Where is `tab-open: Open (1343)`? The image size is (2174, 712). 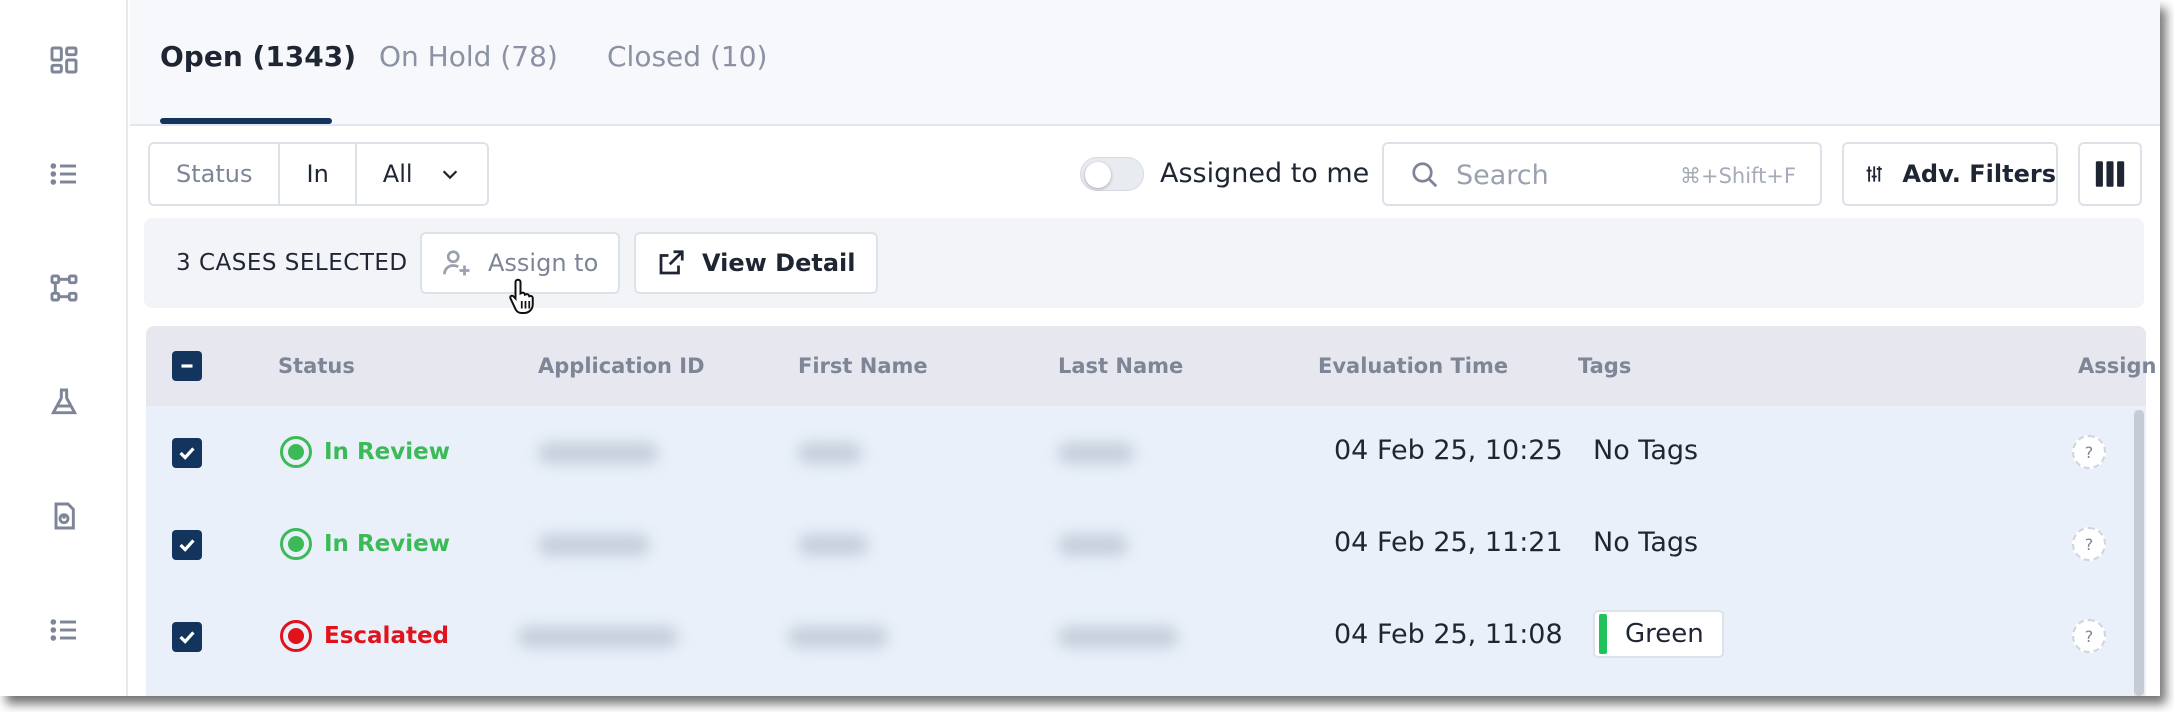 tab-open: Open (1343) is located at coordinates (258, 56).